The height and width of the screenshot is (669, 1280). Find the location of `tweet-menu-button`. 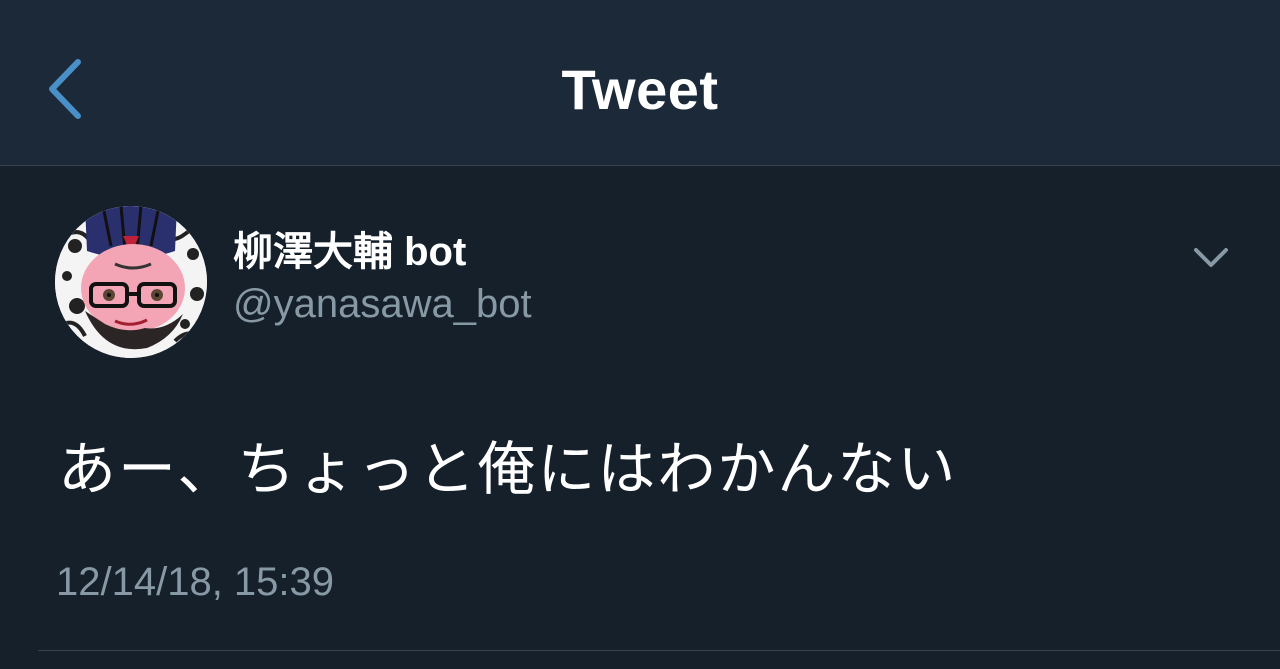

tweet-menu-button is located at coordinates (1211, 258).